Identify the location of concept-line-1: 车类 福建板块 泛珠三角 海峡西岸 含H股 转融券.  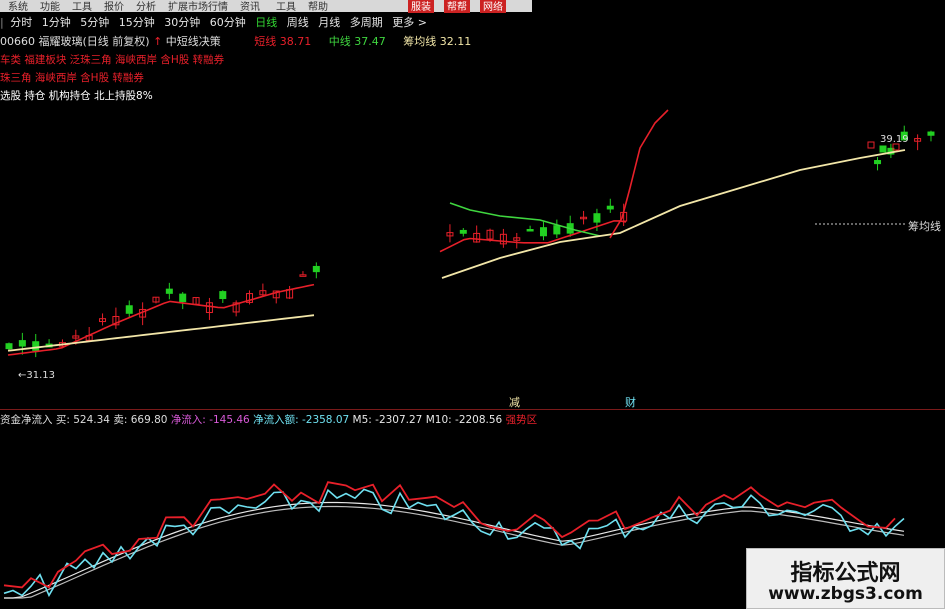
(112, 60).